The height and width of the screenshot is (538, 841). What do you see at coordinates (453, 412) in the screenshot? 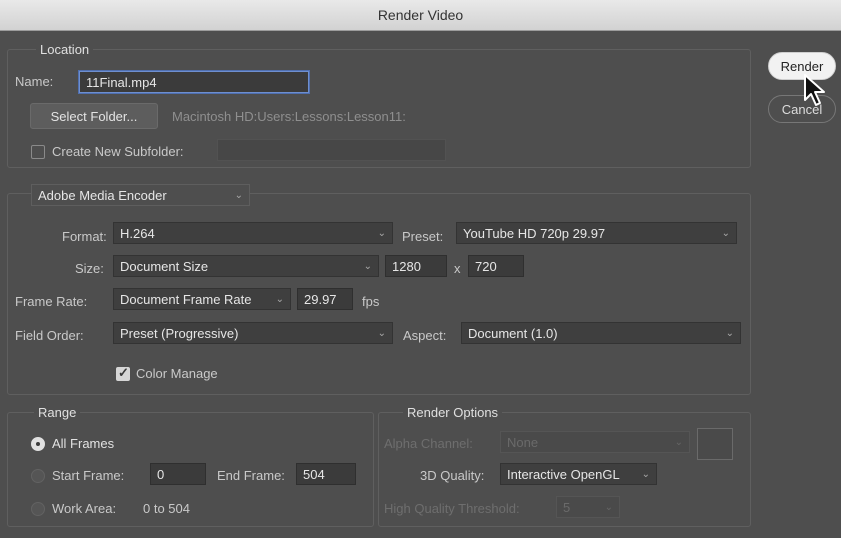
I see `render-options-legend: Render Options` at bounding box center [453, 412].